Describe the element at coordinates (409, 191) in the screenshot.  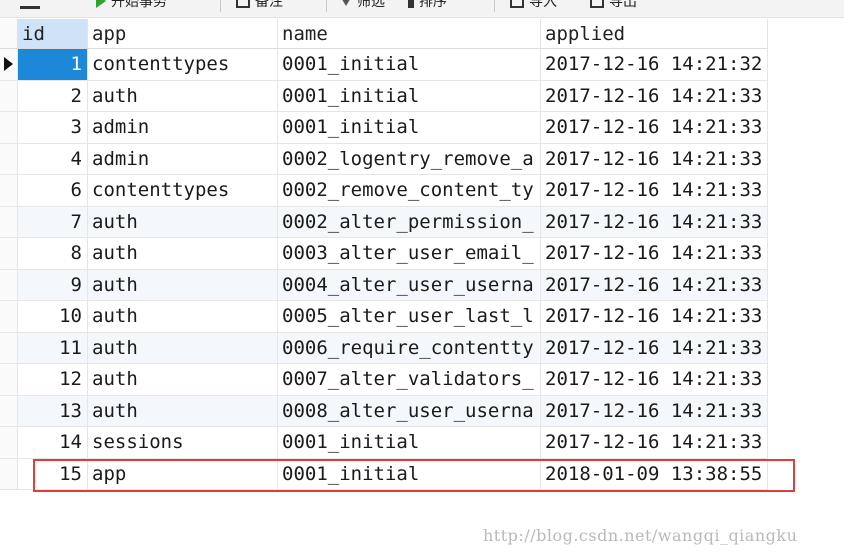
I see `cell-name: 0002_remove_content_ty` at that location.